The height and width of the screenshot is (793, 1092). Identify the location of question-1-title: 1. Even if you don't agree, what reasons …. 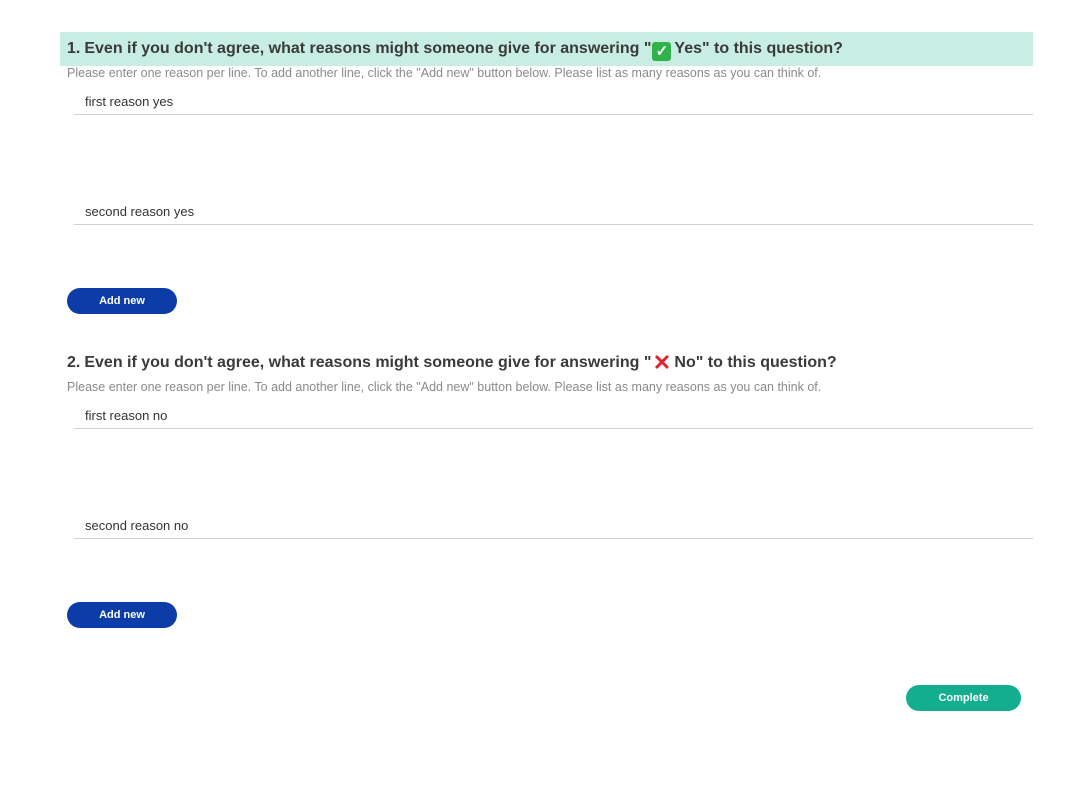
(546, 49).